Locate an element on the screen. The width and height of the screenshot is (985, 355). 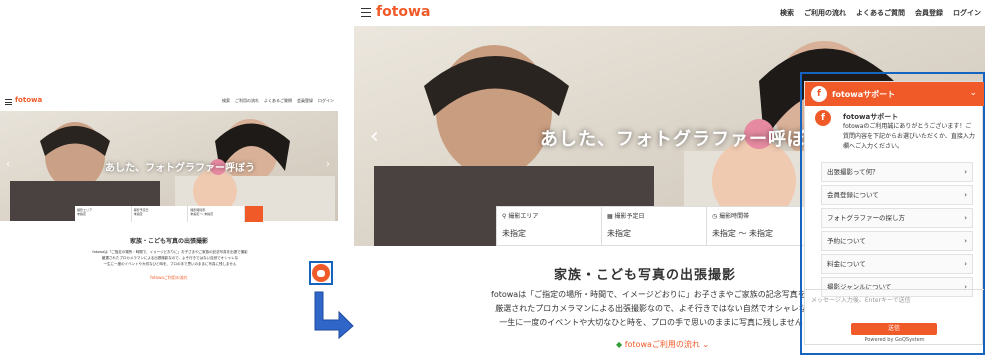
section-title: 家族・こども写真の出張撮影 is located at coordinates (645, 275).